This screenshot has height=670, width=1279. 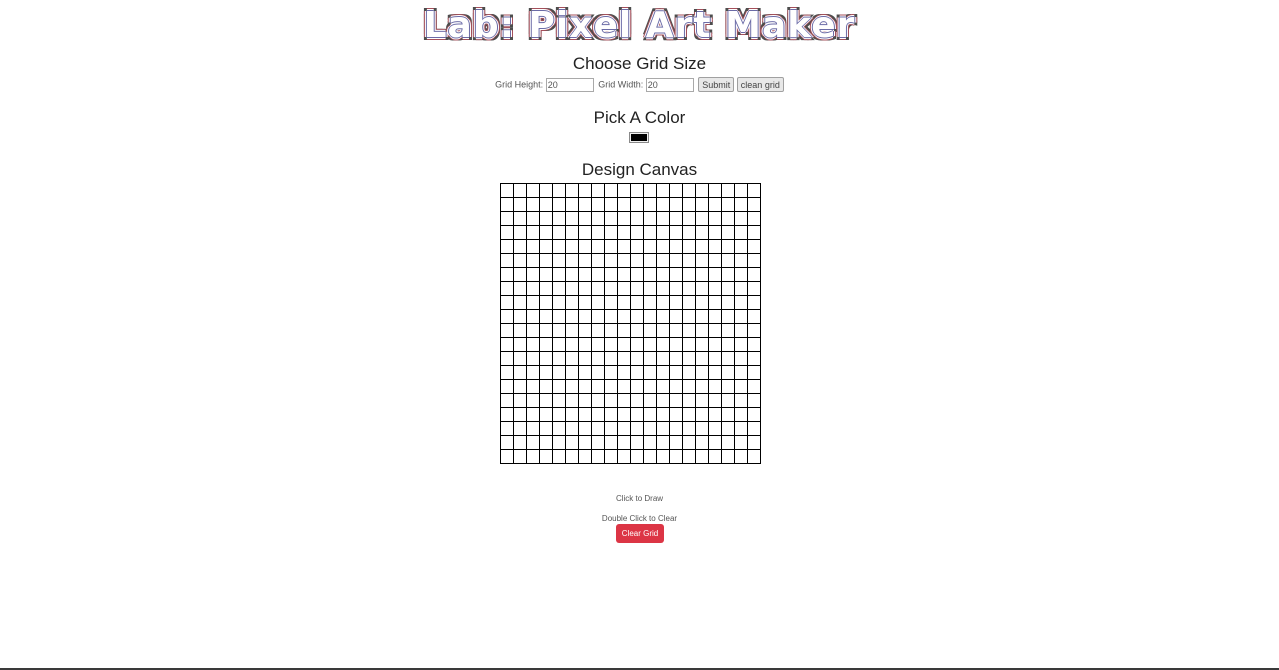 What do you see at coordinates (716, 84) in the screenshot?
I see `submit-button: Submit` at bounding box center [716, 84].